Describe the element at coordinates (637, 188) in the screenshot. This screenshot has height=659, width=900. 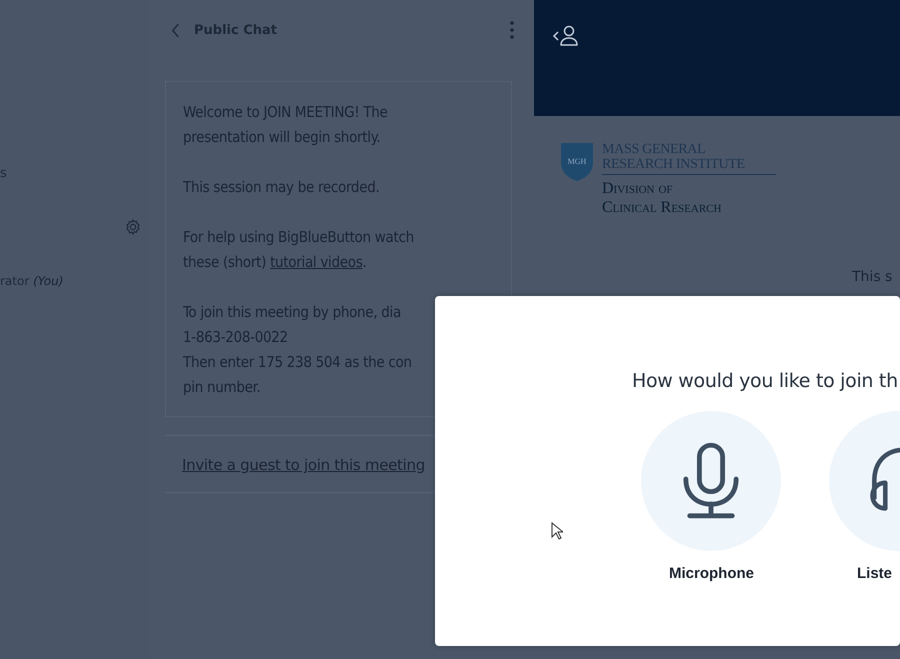
I see `logo-text: Division of` at that location.